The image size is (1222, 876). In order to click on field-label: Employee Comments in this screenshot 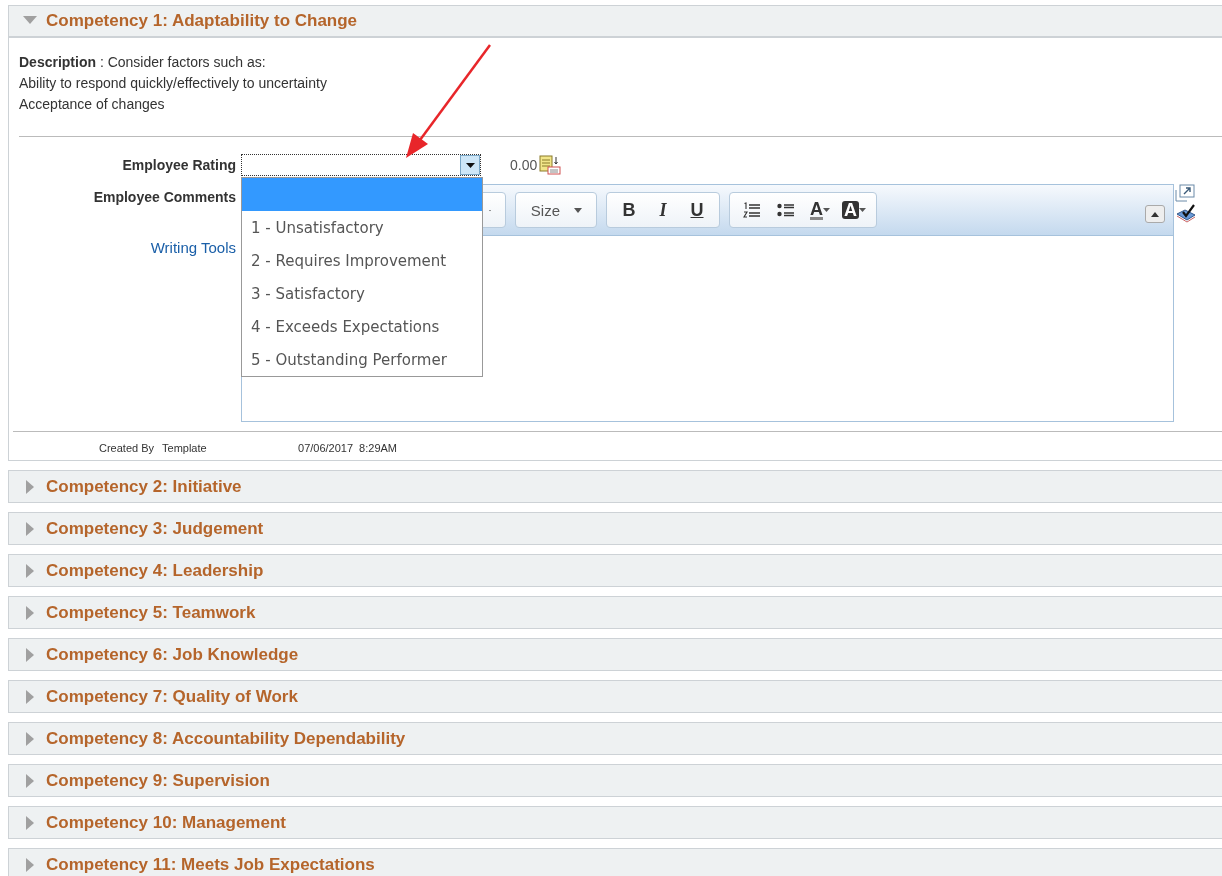, I will do `click(164, 197)`.